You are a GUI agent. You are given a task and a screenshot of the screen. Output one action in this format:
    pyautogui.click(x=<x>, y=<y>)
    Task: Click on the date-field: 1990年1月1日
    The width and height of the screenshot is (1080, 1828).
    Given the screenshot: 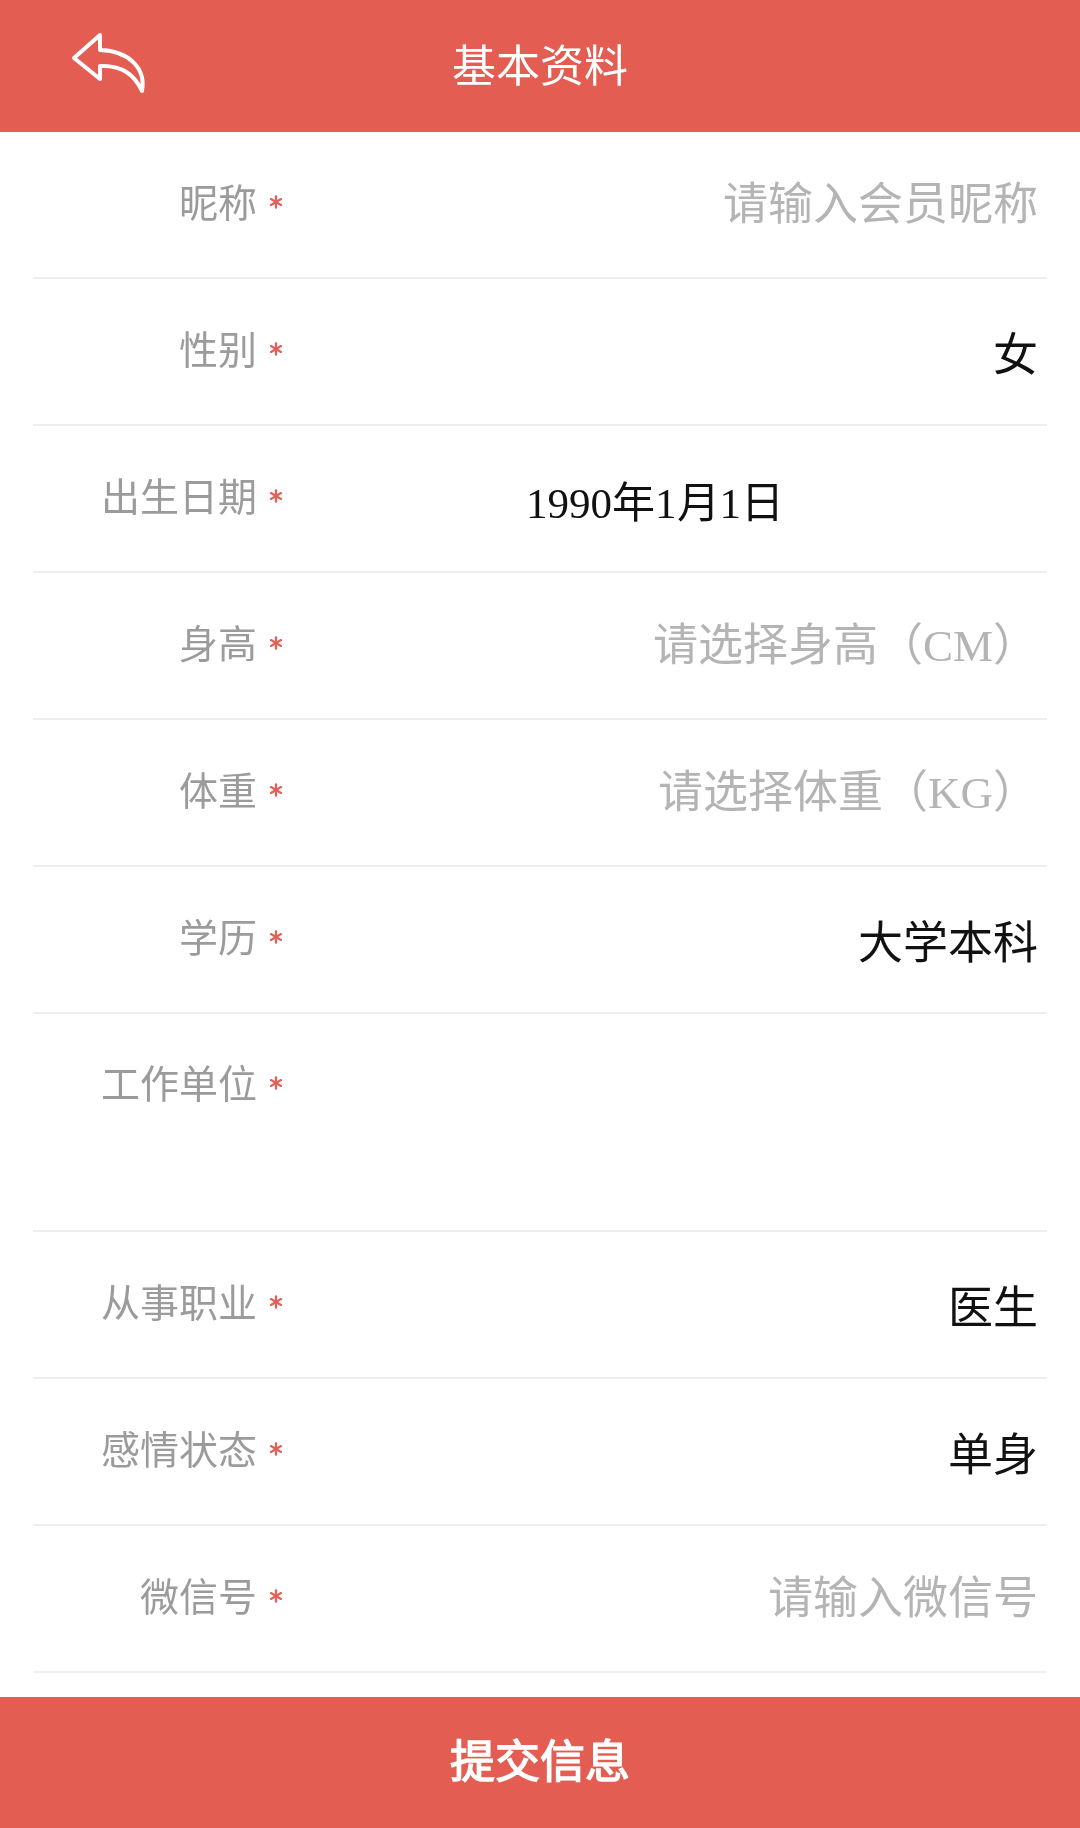 What is the action you would take?
    pyautogui.click(x=656, y=498)
    